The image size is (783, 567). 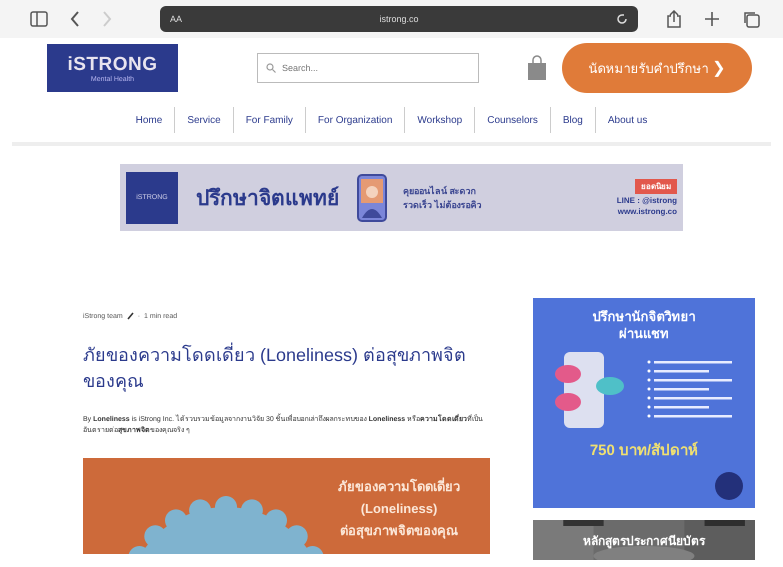 What do you see at coordinates (112, 65) in the screenshot?
I see `logo-title: iSTRONG` at bounding box center [112, 65].